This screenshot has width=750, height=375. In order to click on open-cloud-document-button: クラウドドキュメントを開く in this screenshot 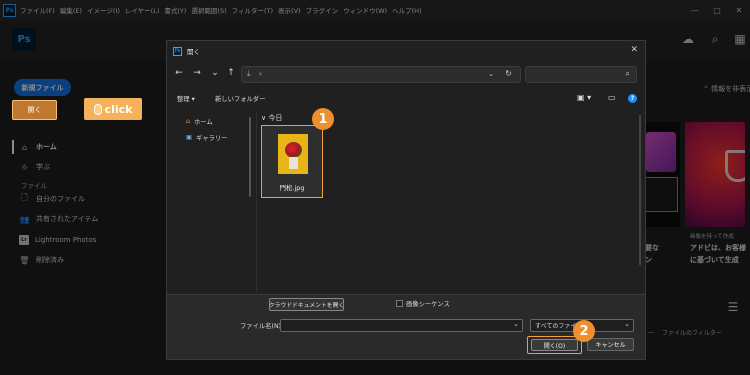, I will do `click(306, 304)`.